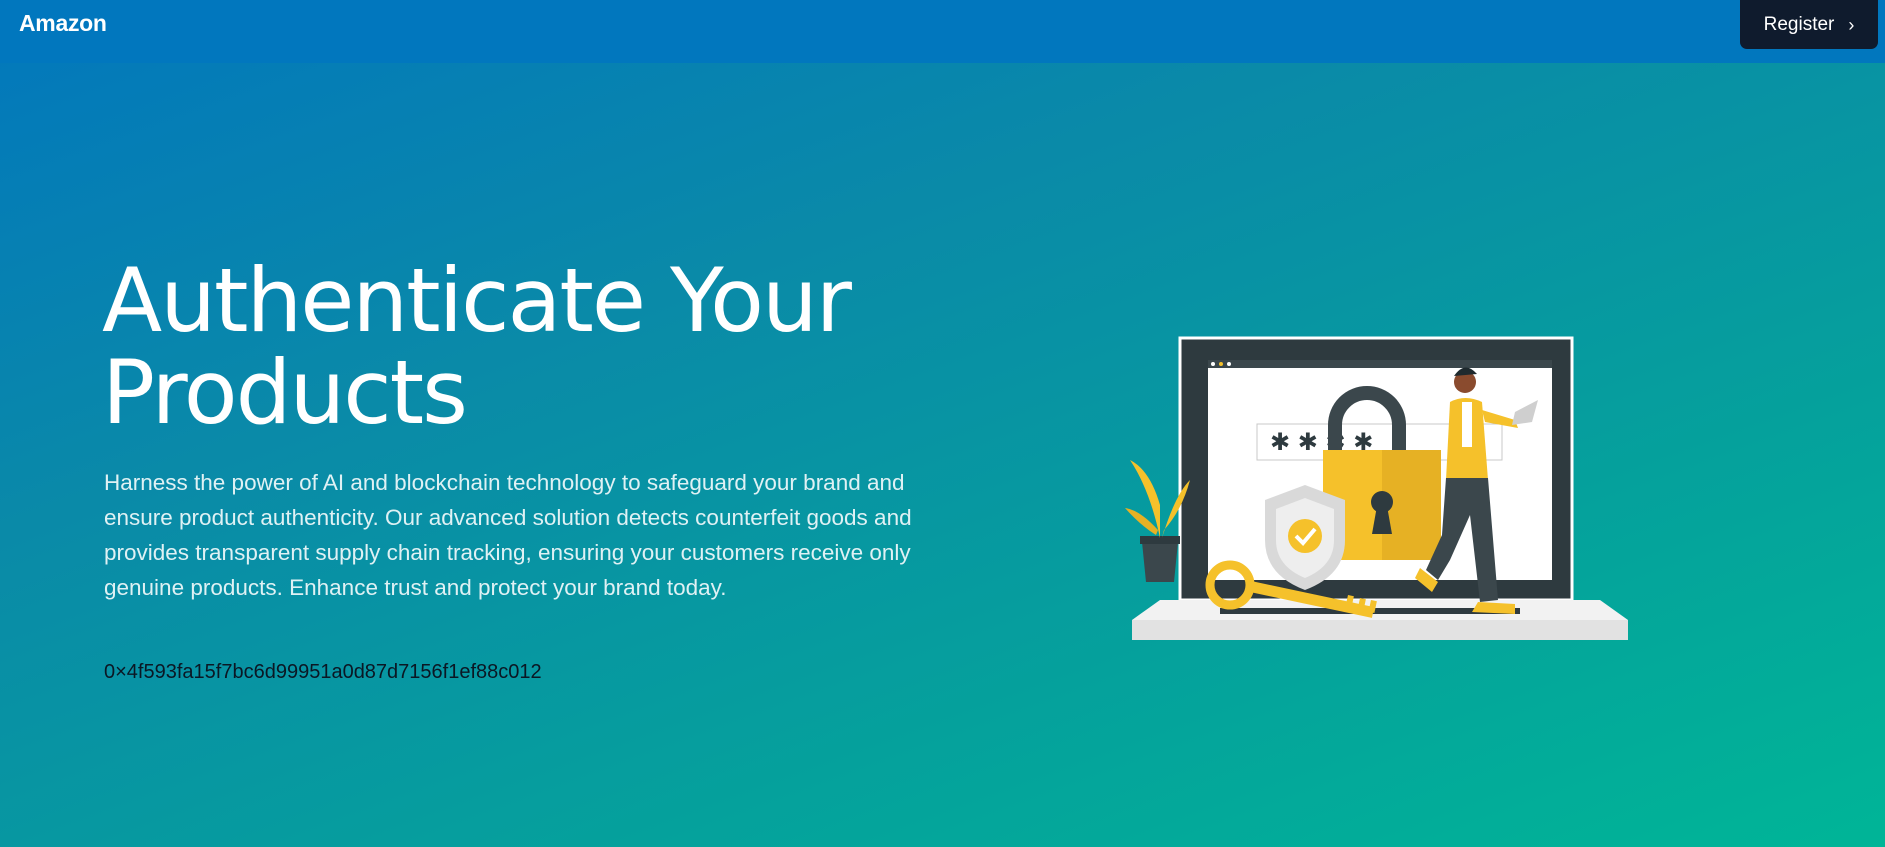  I want to click on chevron-right-icon: ›, so click(1851, 24).